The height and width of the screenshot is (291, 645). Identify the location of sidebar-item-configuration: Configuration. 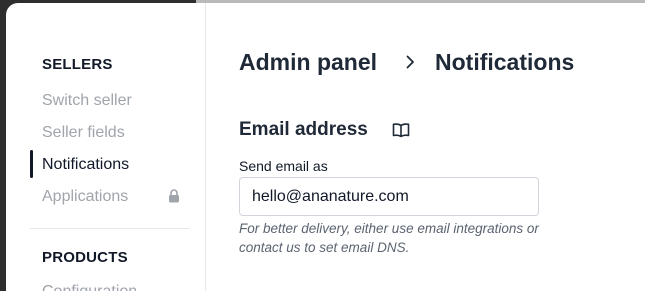
(89, 287).